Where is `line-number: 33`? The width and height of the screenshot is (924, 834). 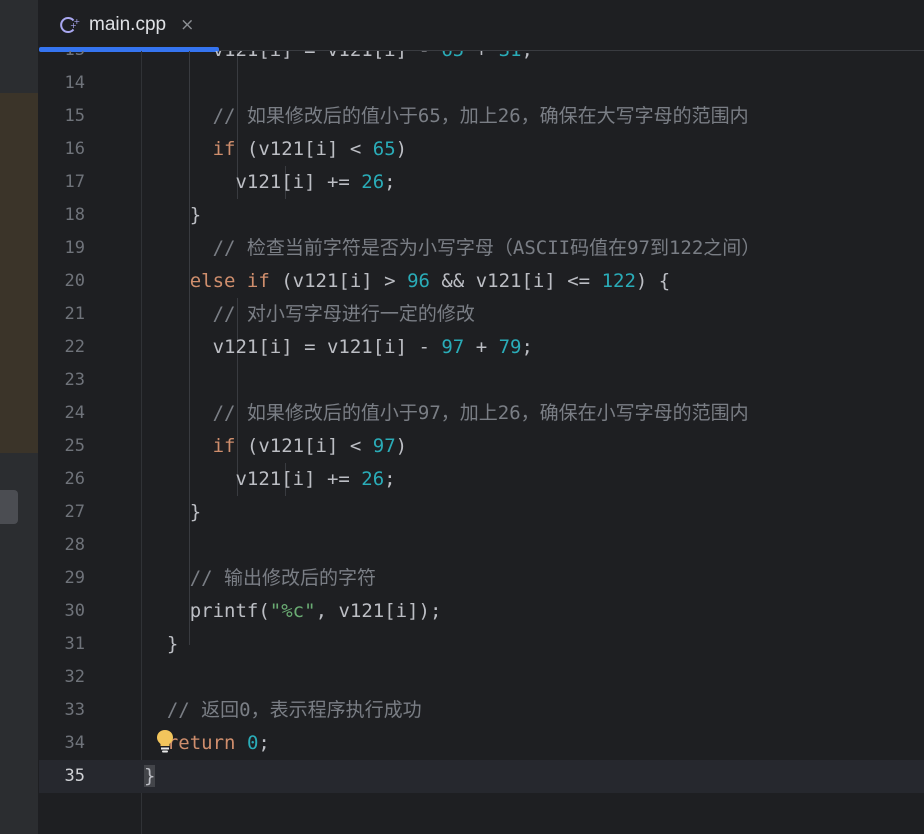
line-number: 33 is located at coordinates (62, 710).